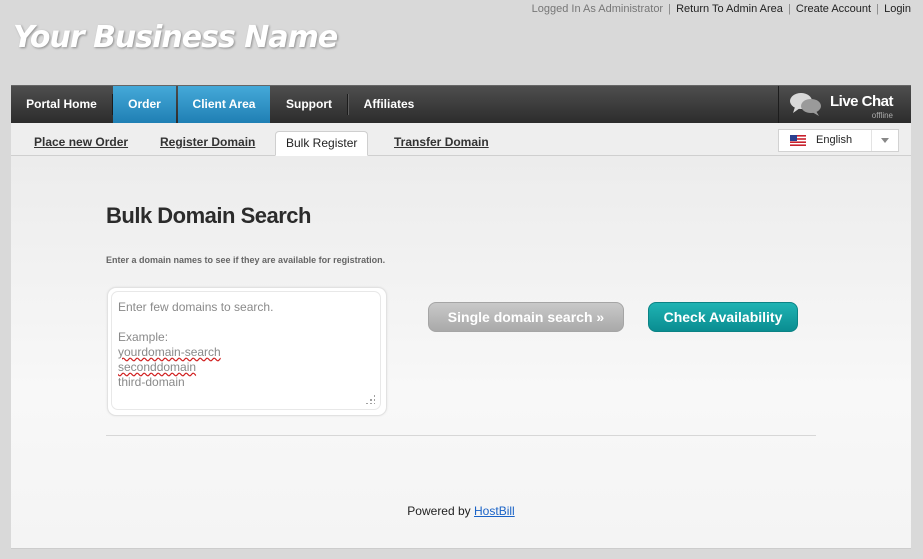 This screenshot has width=923, height=559. What do you see at coordinates (175, 37) in the screenshot?
I see `business-name-logo: Your Business Name` at bounding box center [175, 37].